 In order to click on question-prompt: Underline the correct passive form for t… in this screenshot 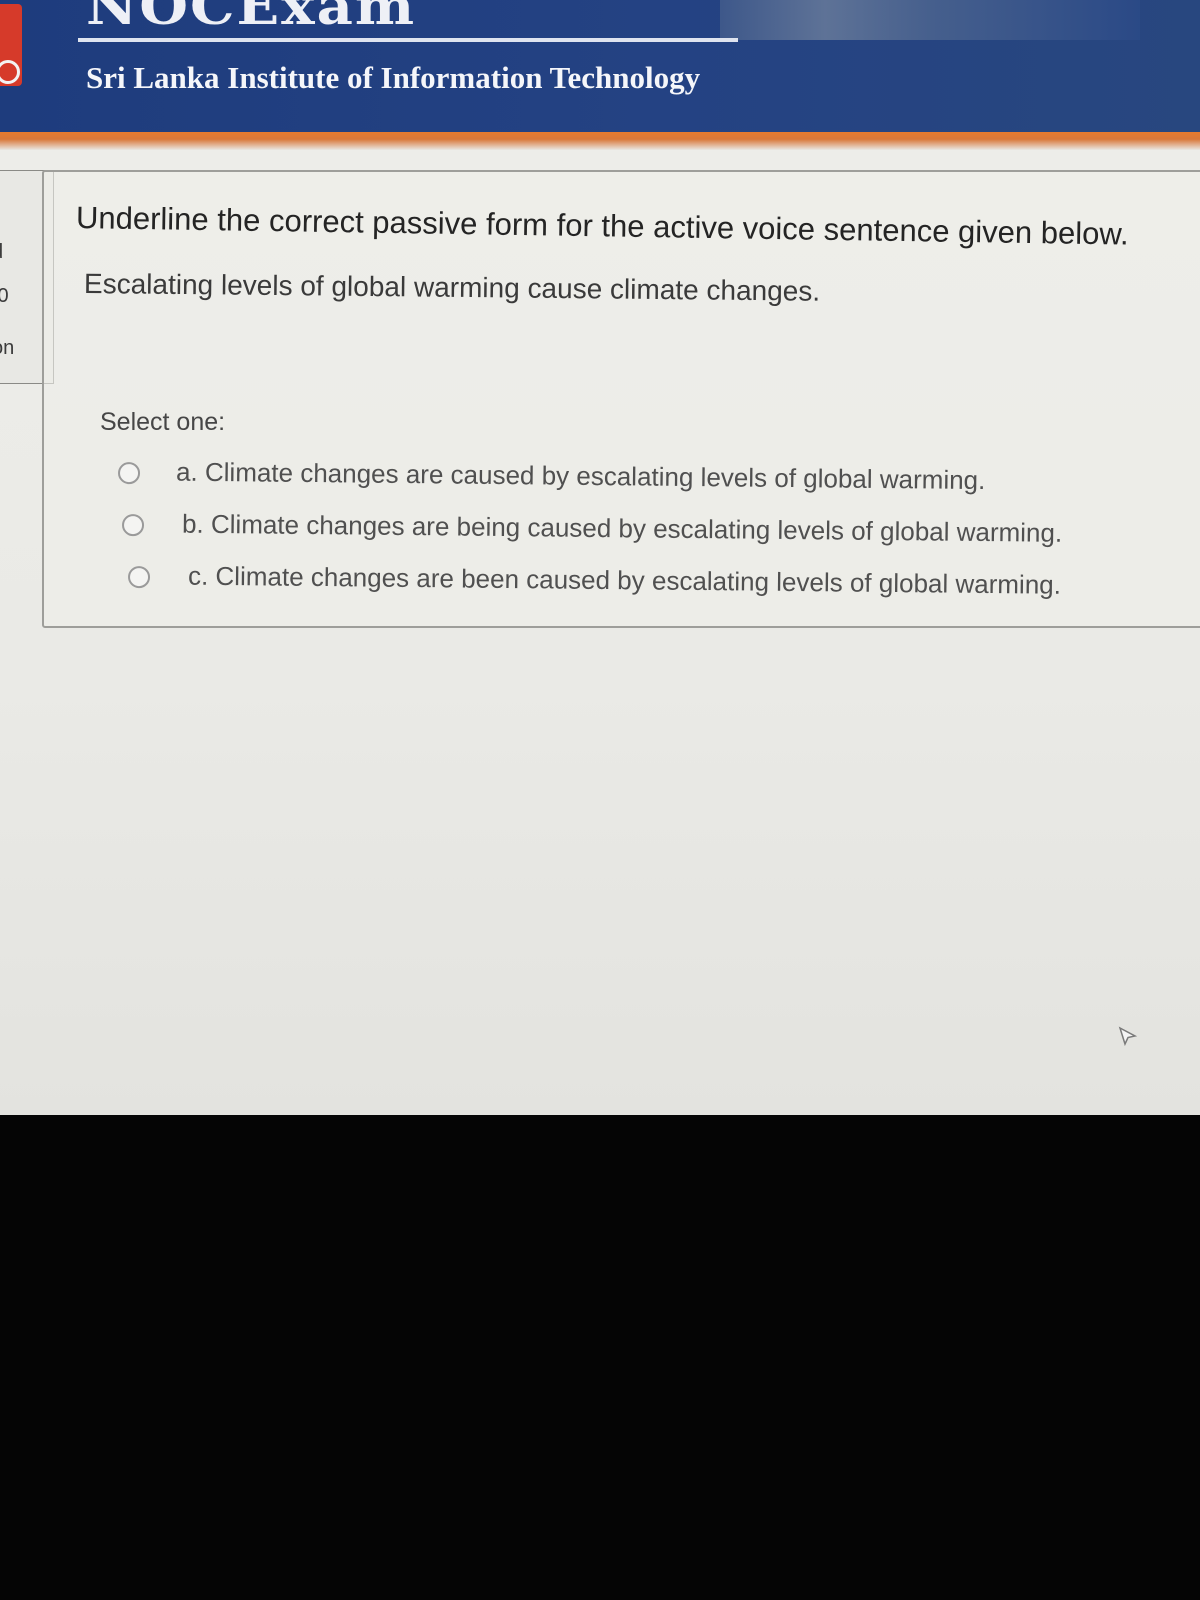, I will do `click(602, 226)`.